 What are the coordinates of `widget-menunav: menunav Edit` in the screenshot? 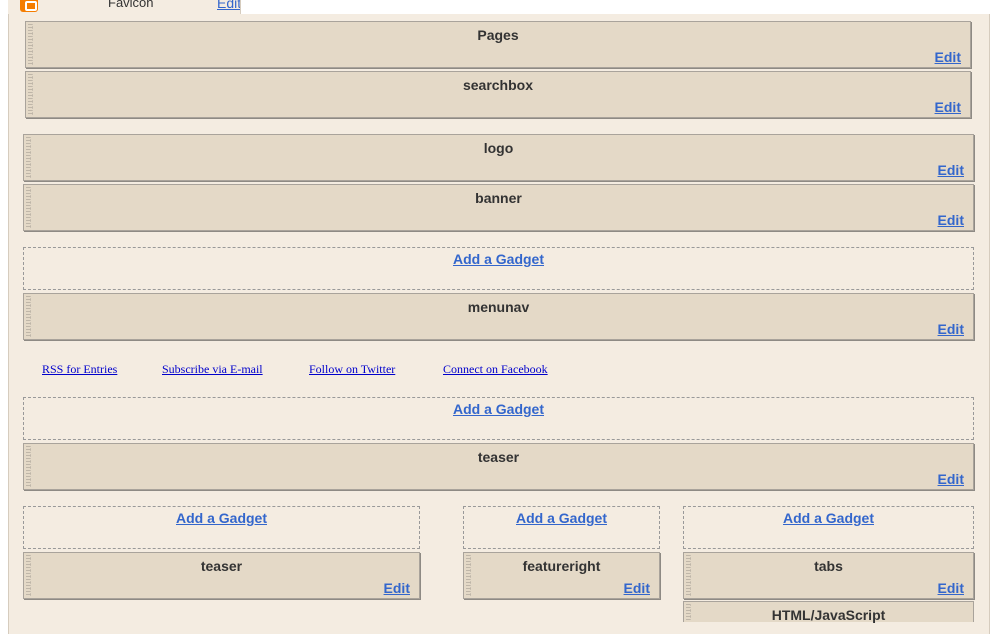 It's located at (498, 316).